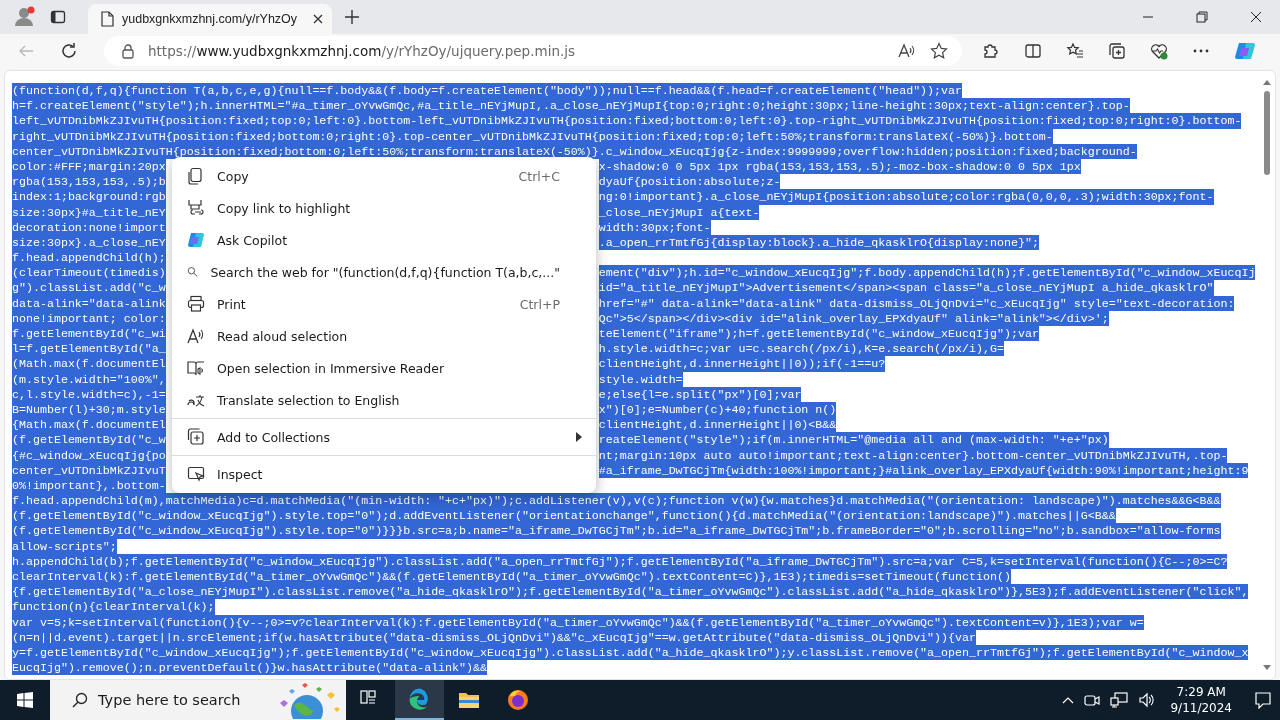 This screenshot has height=720, width=1280. I want to click on code-fragment: (Math.max(f.documentEl, so click(89, 364).